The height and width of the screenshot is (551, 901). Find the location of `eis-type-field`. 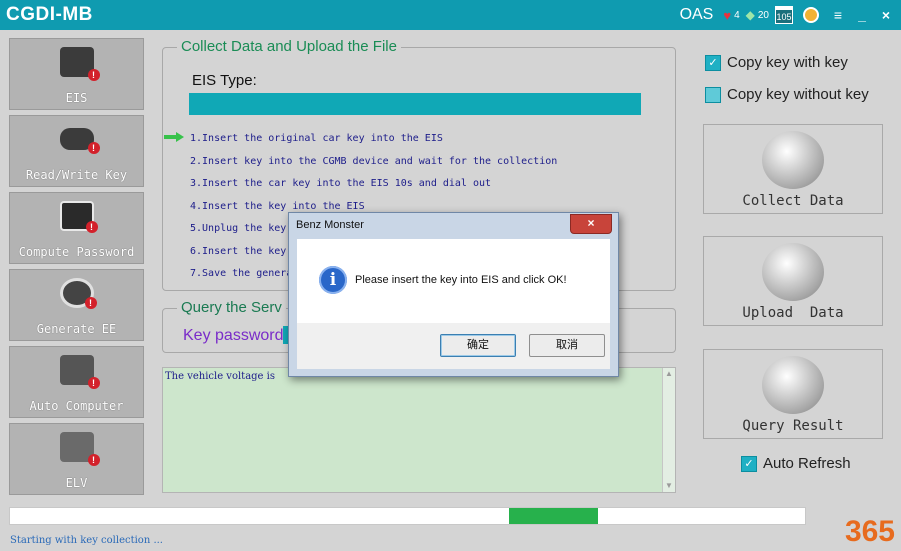

eis-type-field is located at coordinates (415, 104).